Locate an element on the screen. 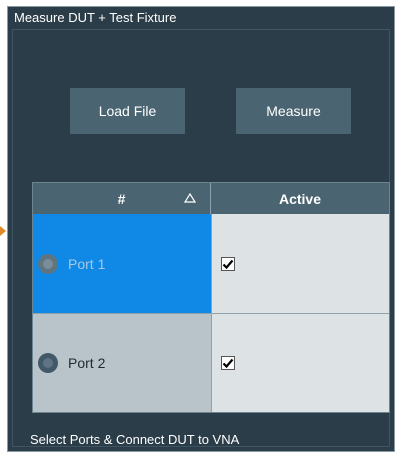 The width and height of the screenshot is (403, 457). table-row-port-1: Port 1 is located at coordinates (122, 263).